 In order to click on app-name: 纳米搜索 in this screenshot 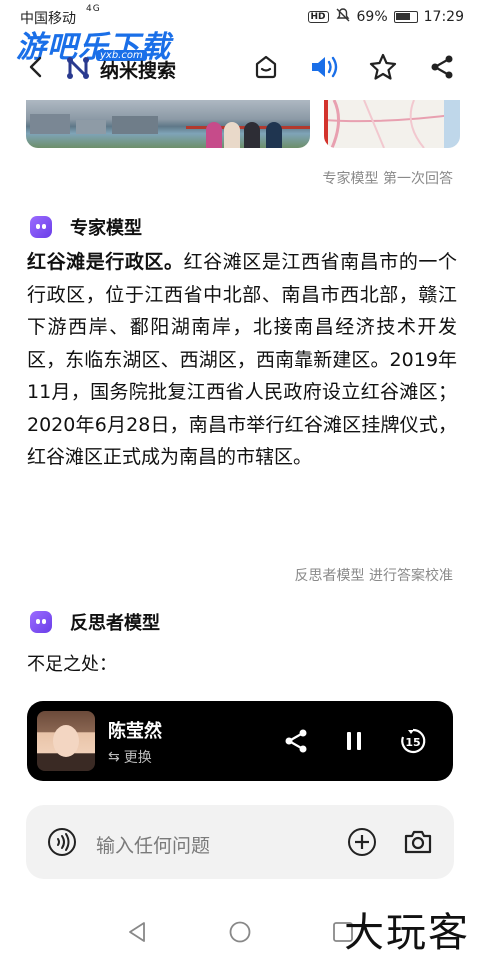, I will do `click(138, 71)`.